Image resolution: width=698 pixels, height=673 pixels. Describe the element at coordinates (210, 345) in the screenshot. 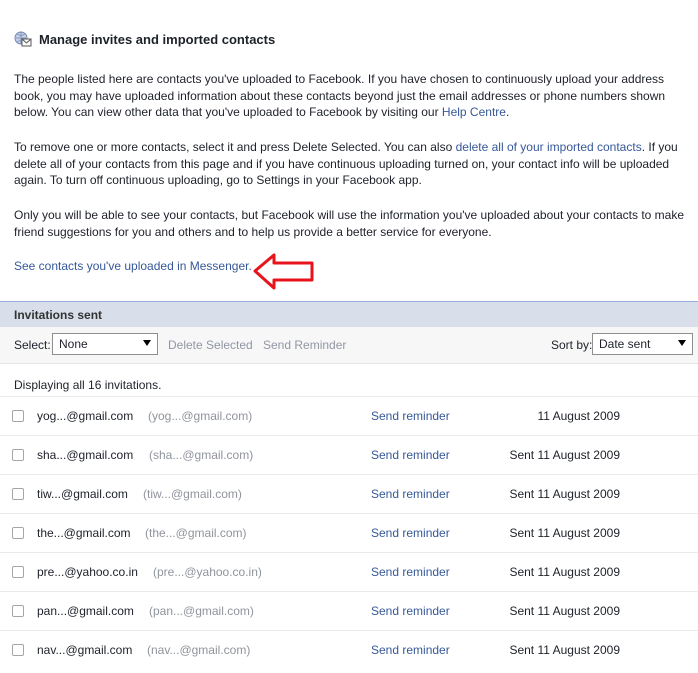

I see `delete-selected-button: Delete Selected` at that location.